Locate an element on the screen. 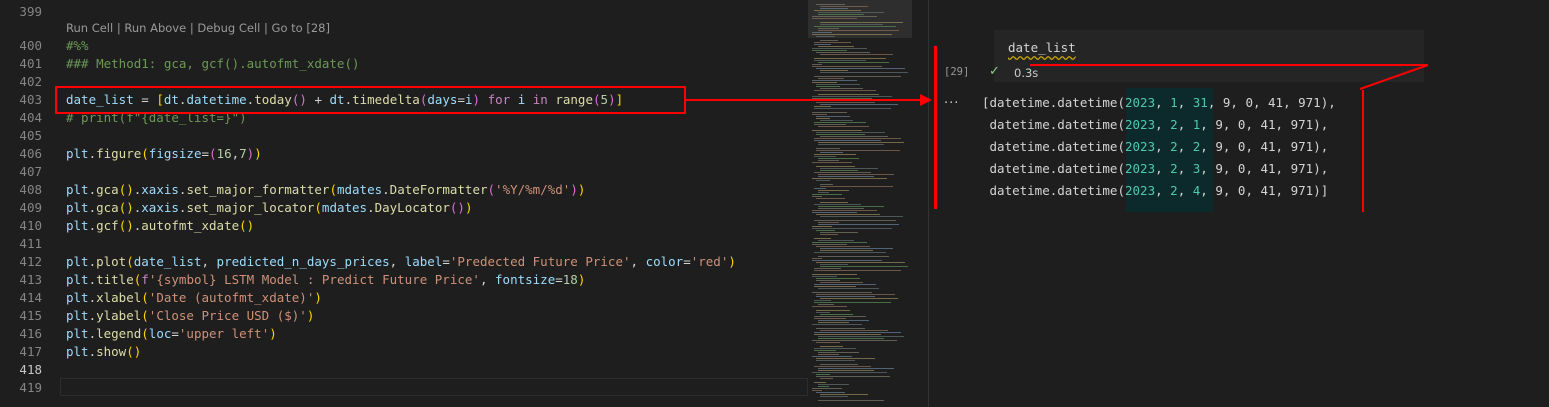 Image resolution: width=1549 pixels, height=407 pixels. run-above-link: Run Above is located at coordinates (155, 28).